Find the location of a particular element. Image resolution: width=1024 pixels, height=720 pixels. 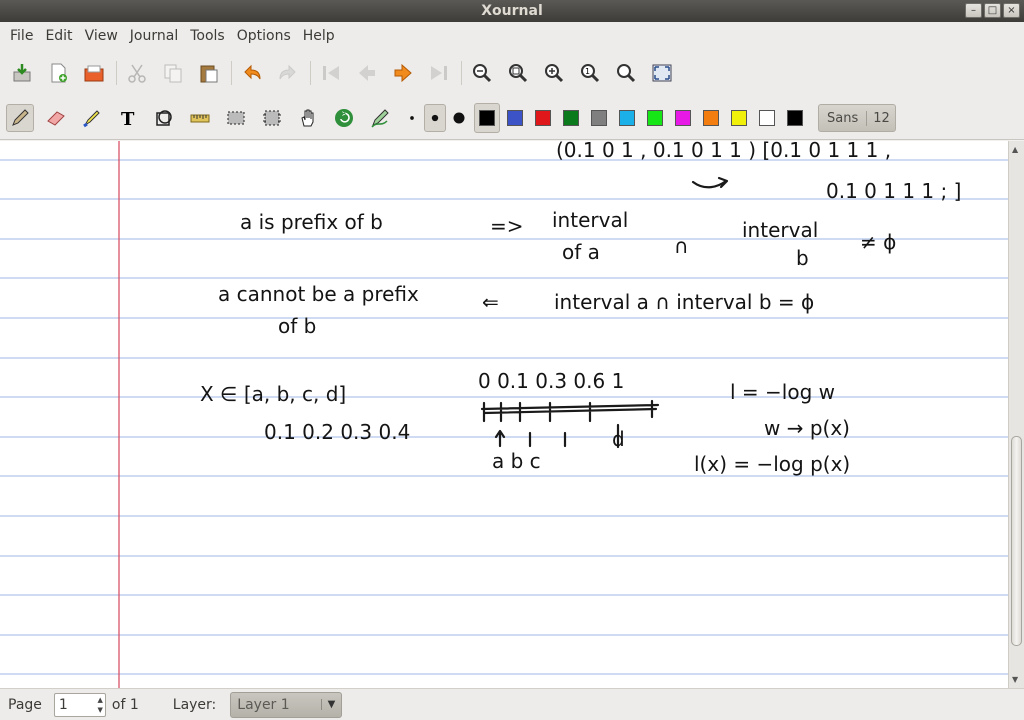

cut-icon is located at coordinates (137, 73).